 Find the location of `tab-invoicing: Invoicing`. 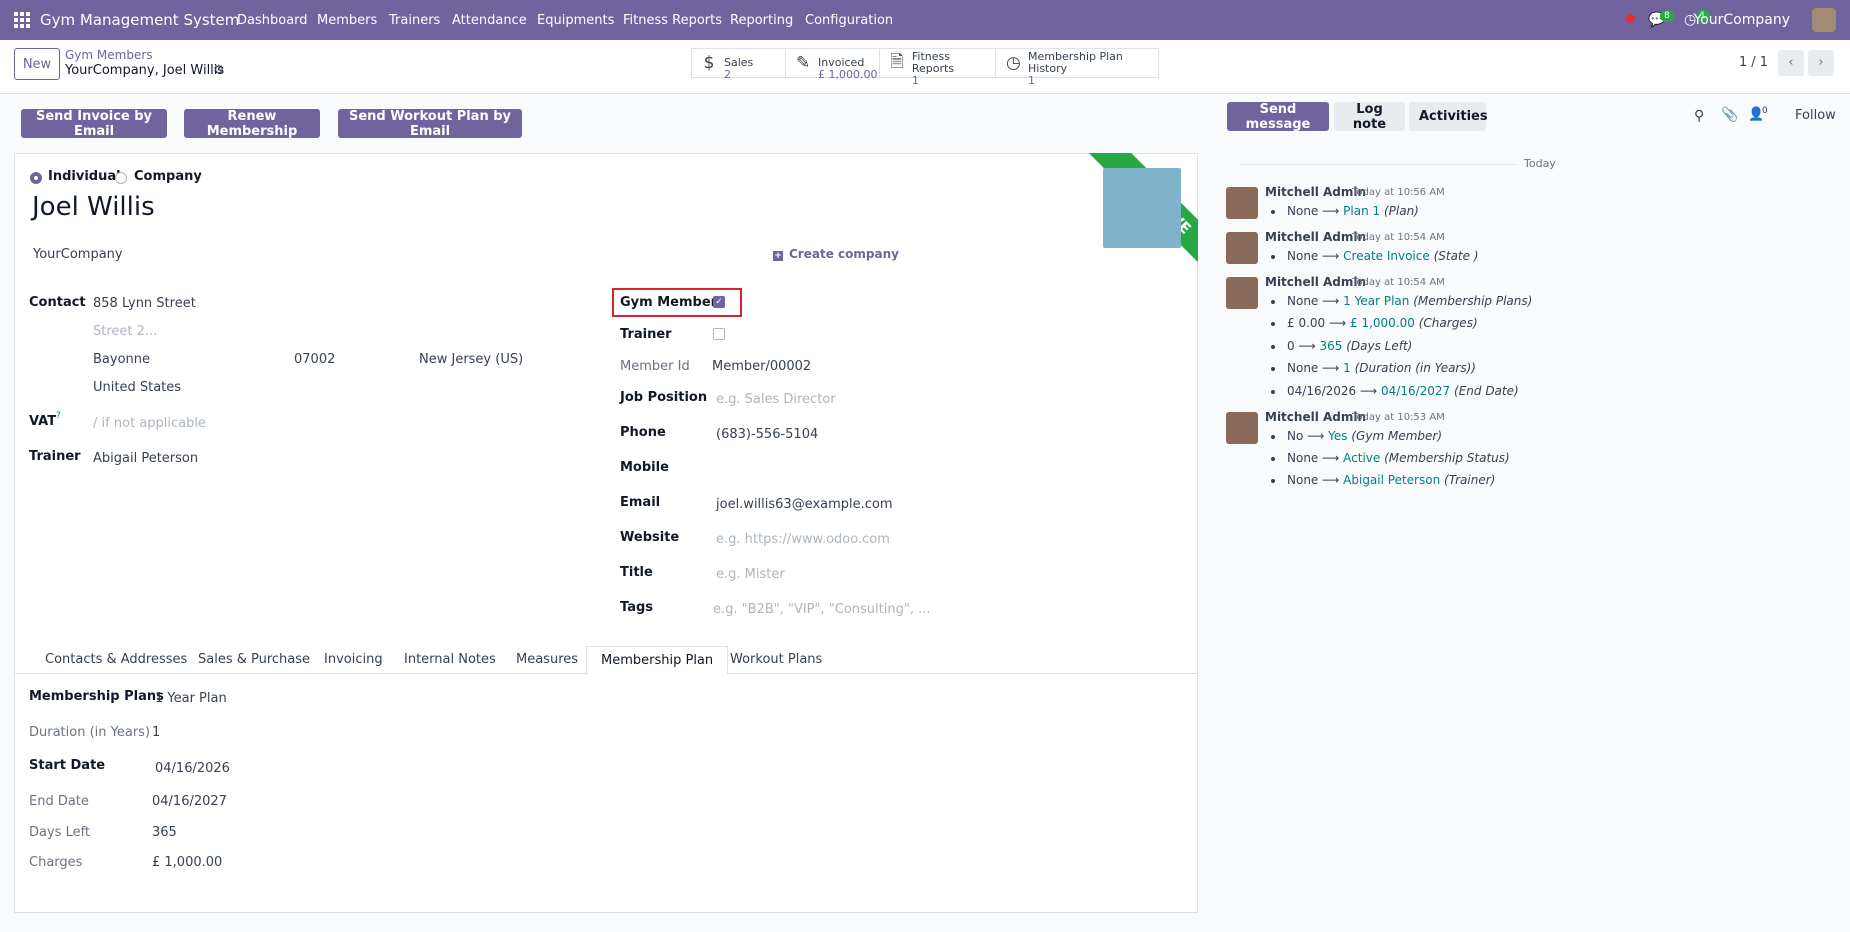

tab-invoicing: Invoicing is located at coordinates (353, 660).